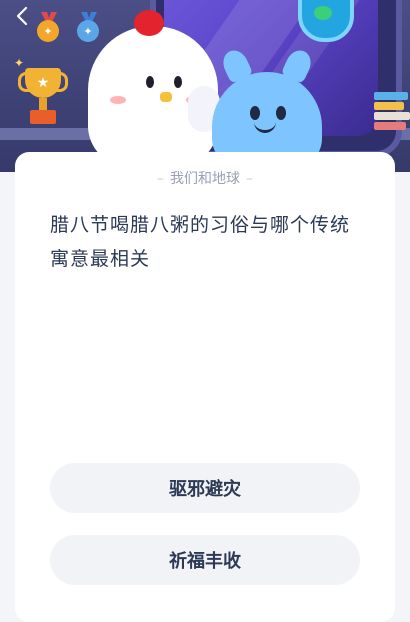 The height and width of the screenshot is (622, 410). I want to click on answer-option-1: 驱邪避灾, so click(205, 488).